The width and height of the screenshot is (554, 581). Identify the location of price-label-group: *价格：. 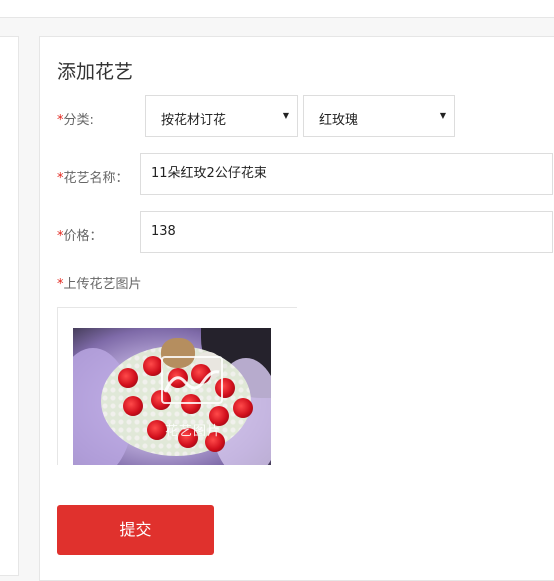
(80, 234).